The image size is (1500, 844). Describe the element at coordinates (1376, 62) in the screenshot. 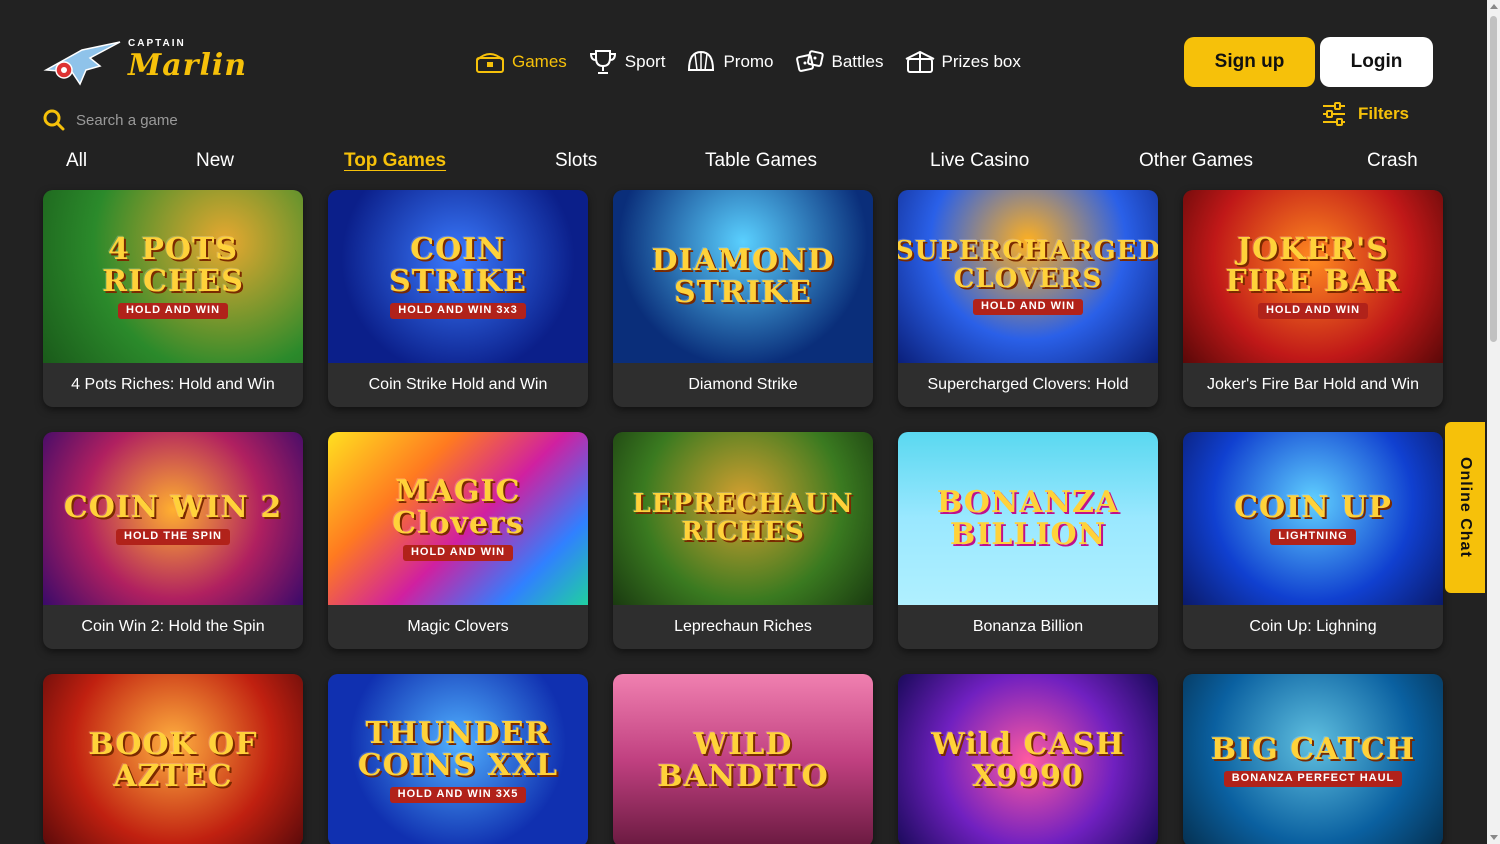

I see `login-button: Login` at that location.